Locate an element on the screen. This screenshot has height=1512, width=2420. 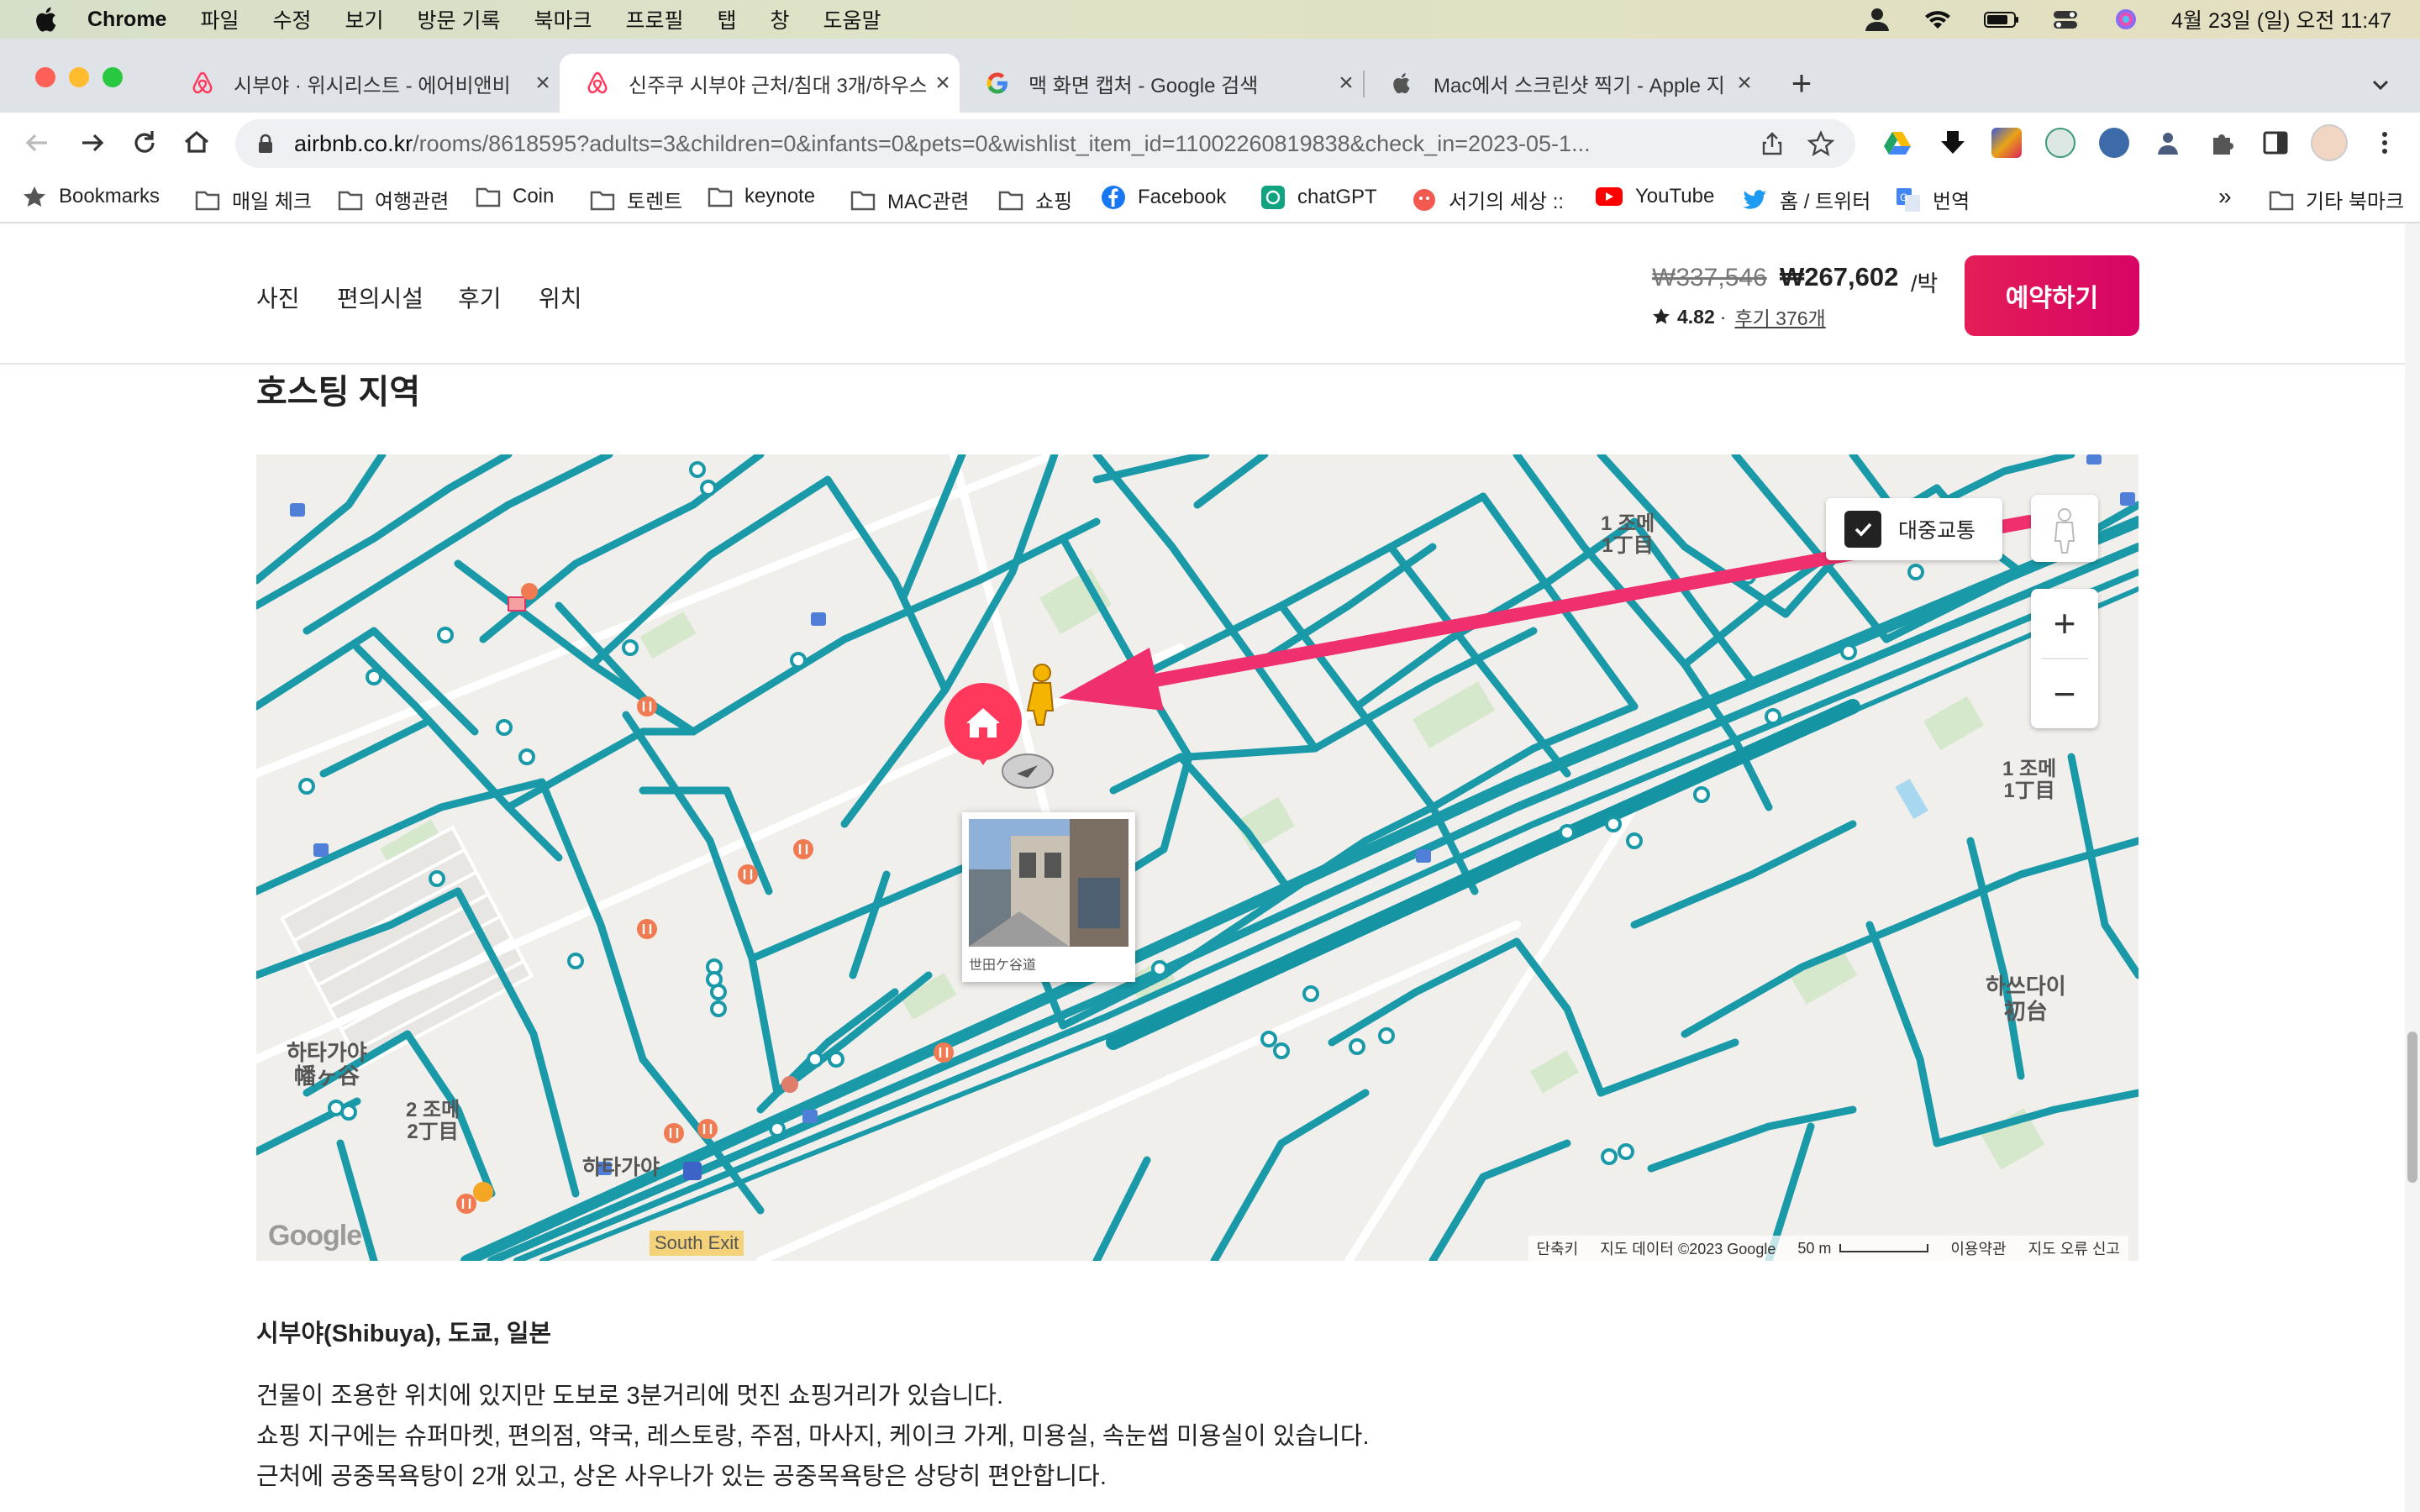
original-price: ₩337,546 is located at coordinates (1710, 277).